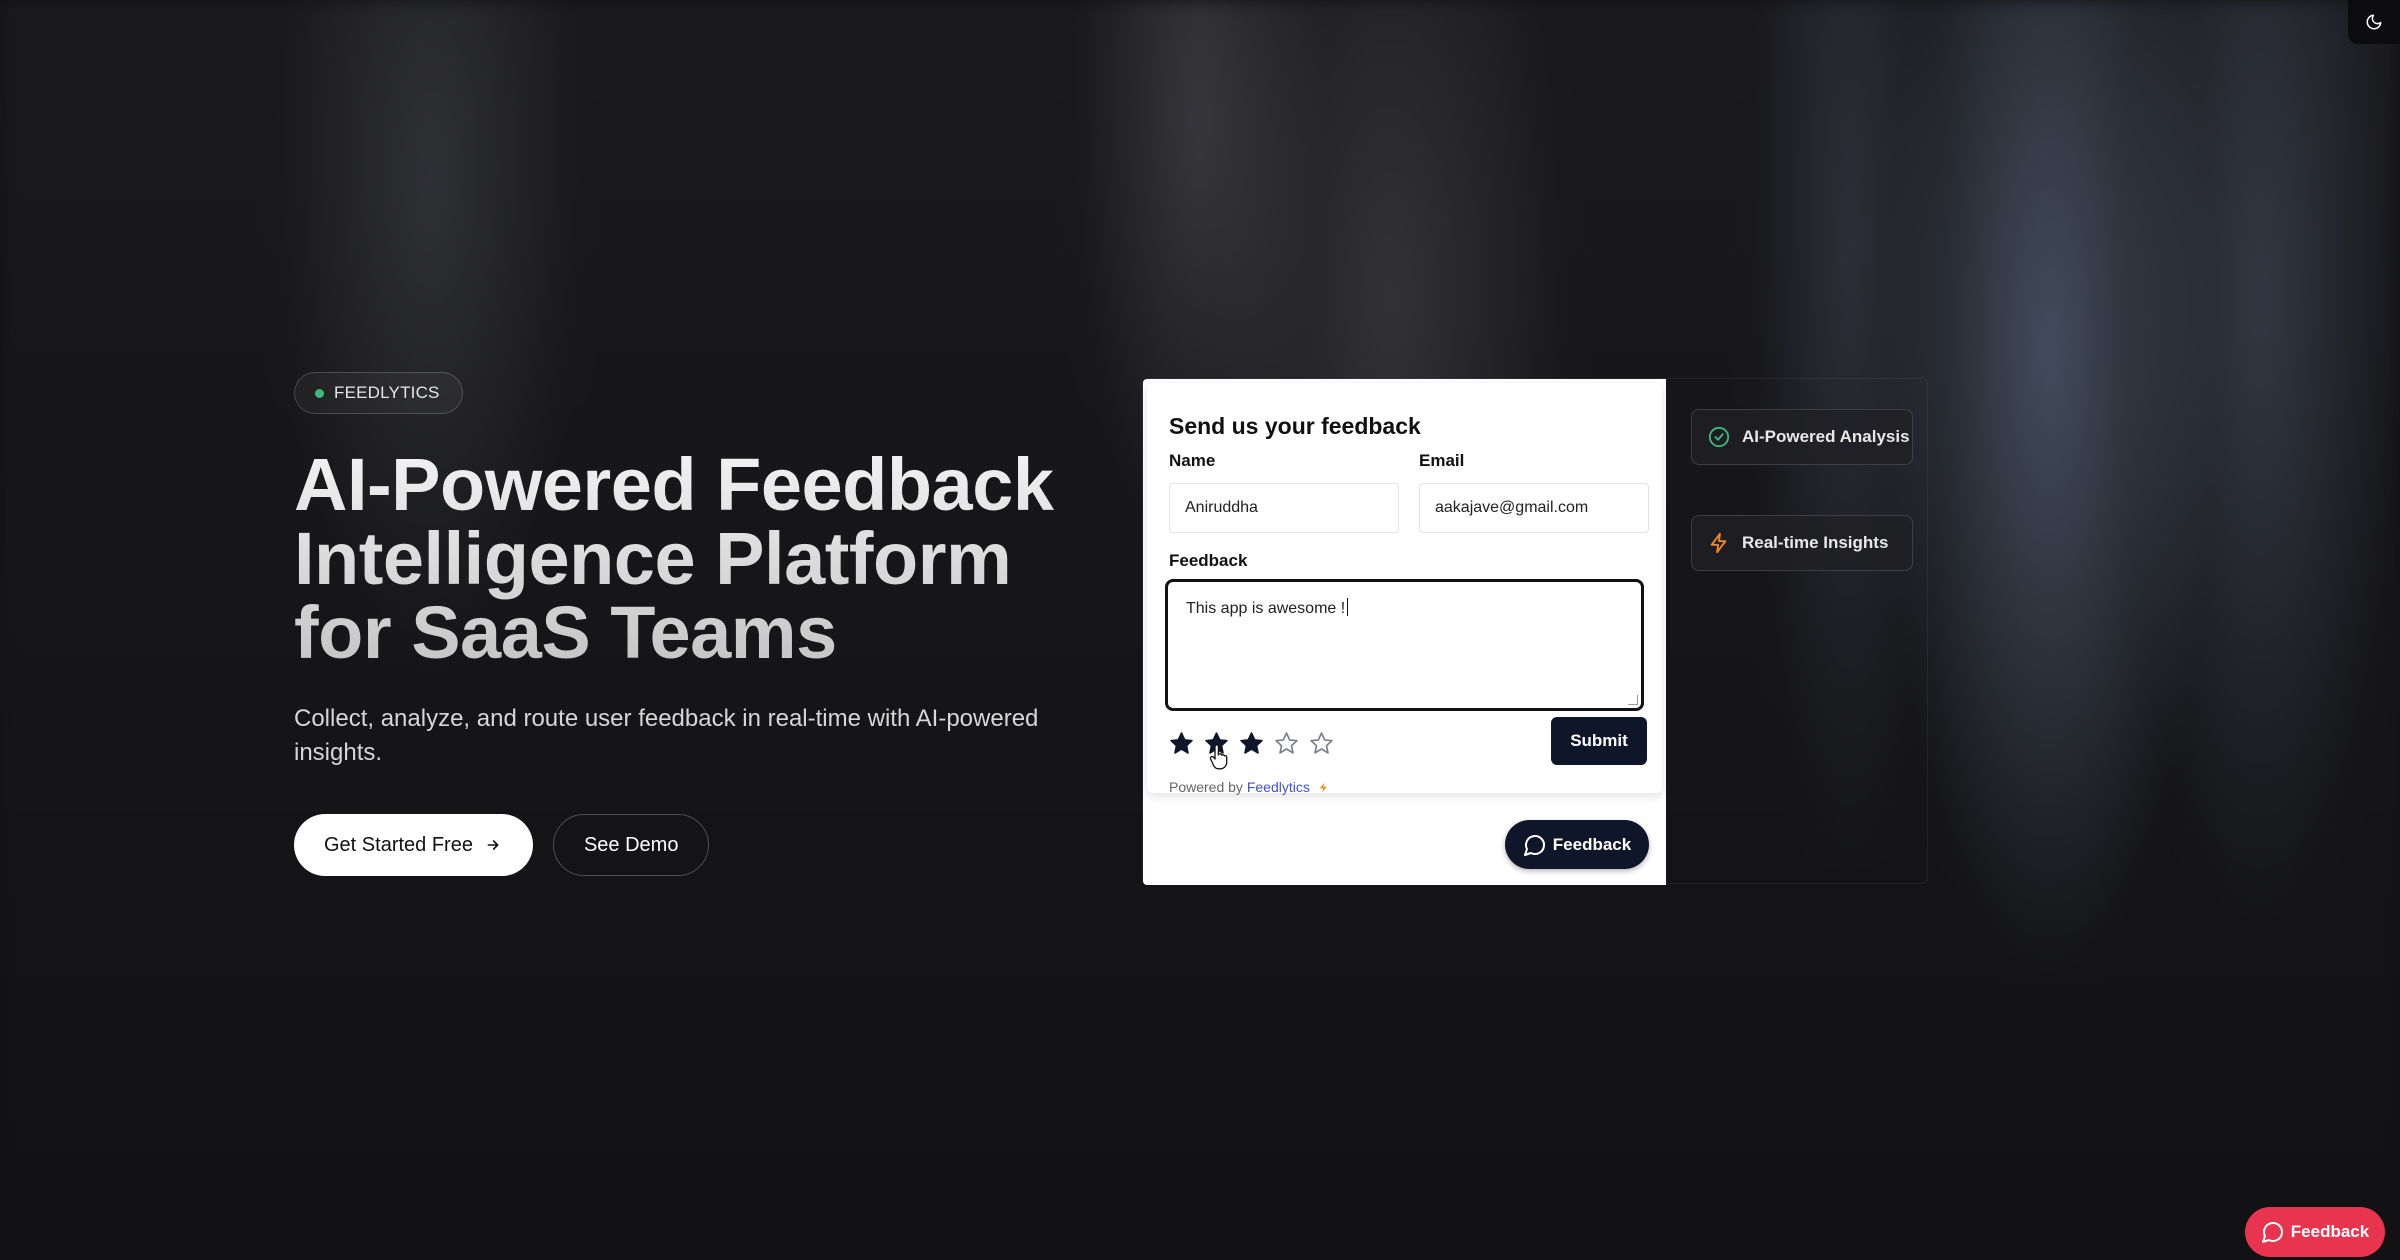  I want to click on submit-button: Submit, so click(1599, 741).